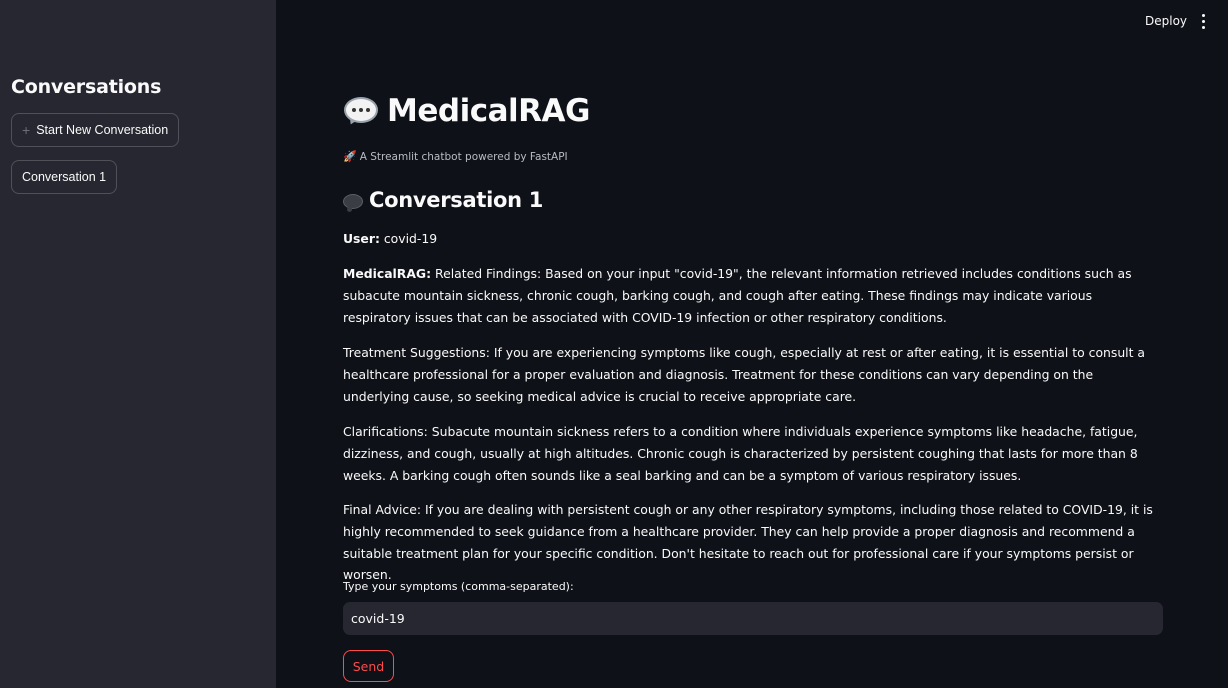  Describe the element at coordinates (368, 666) in the screenshot. I see `send-button: Send` at that location.